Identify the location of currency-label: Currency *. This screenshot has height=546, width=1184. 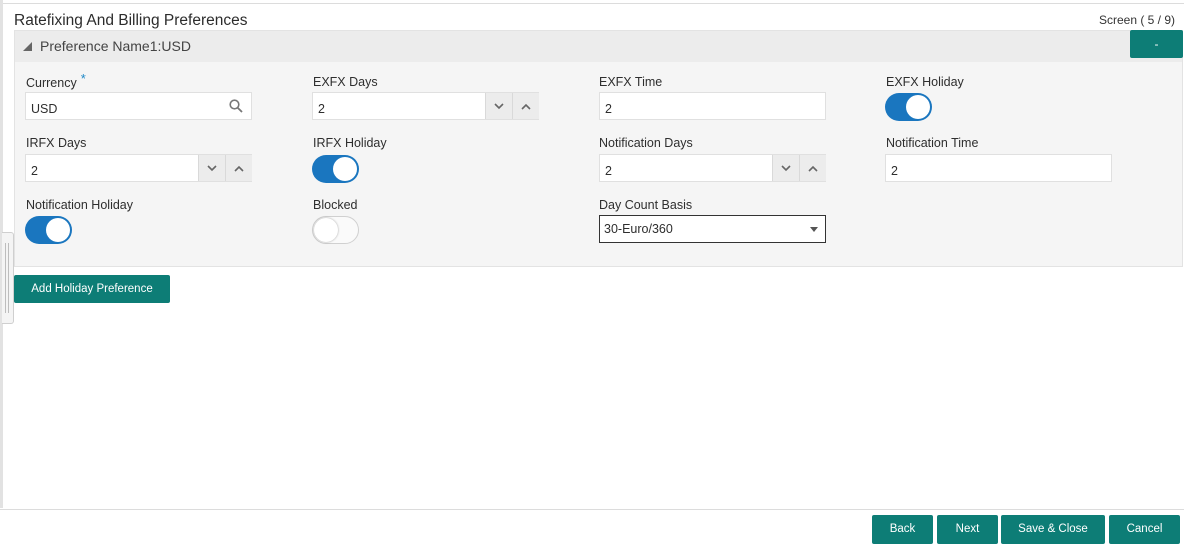
(56, 80).